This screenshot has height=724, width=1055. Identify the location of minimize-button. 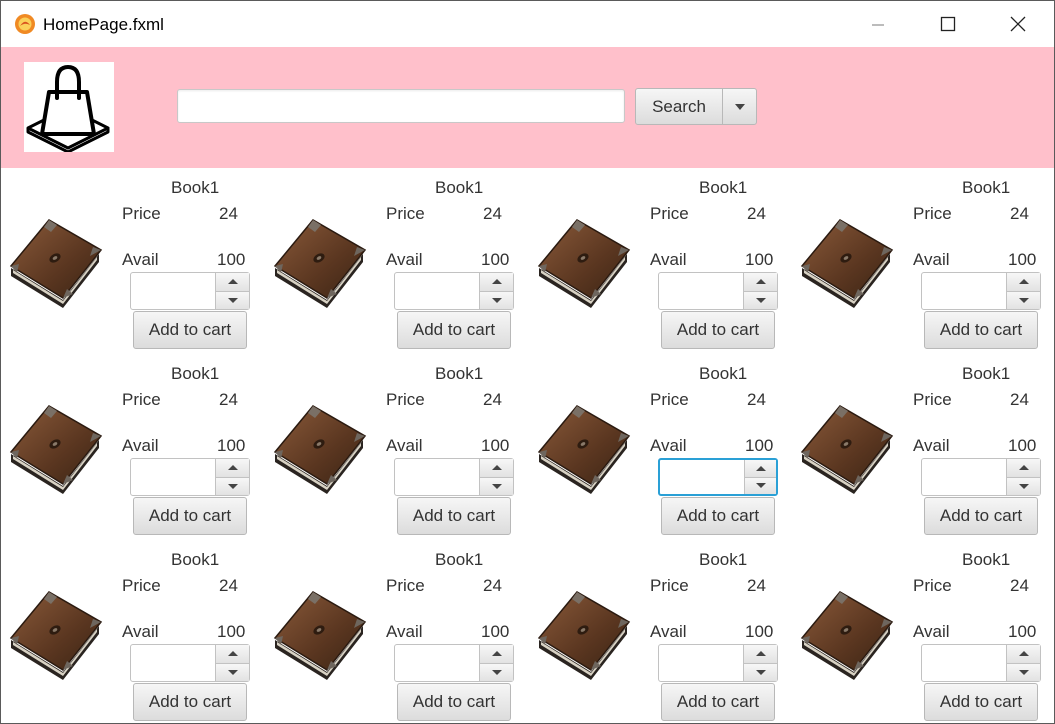
(878, 24).